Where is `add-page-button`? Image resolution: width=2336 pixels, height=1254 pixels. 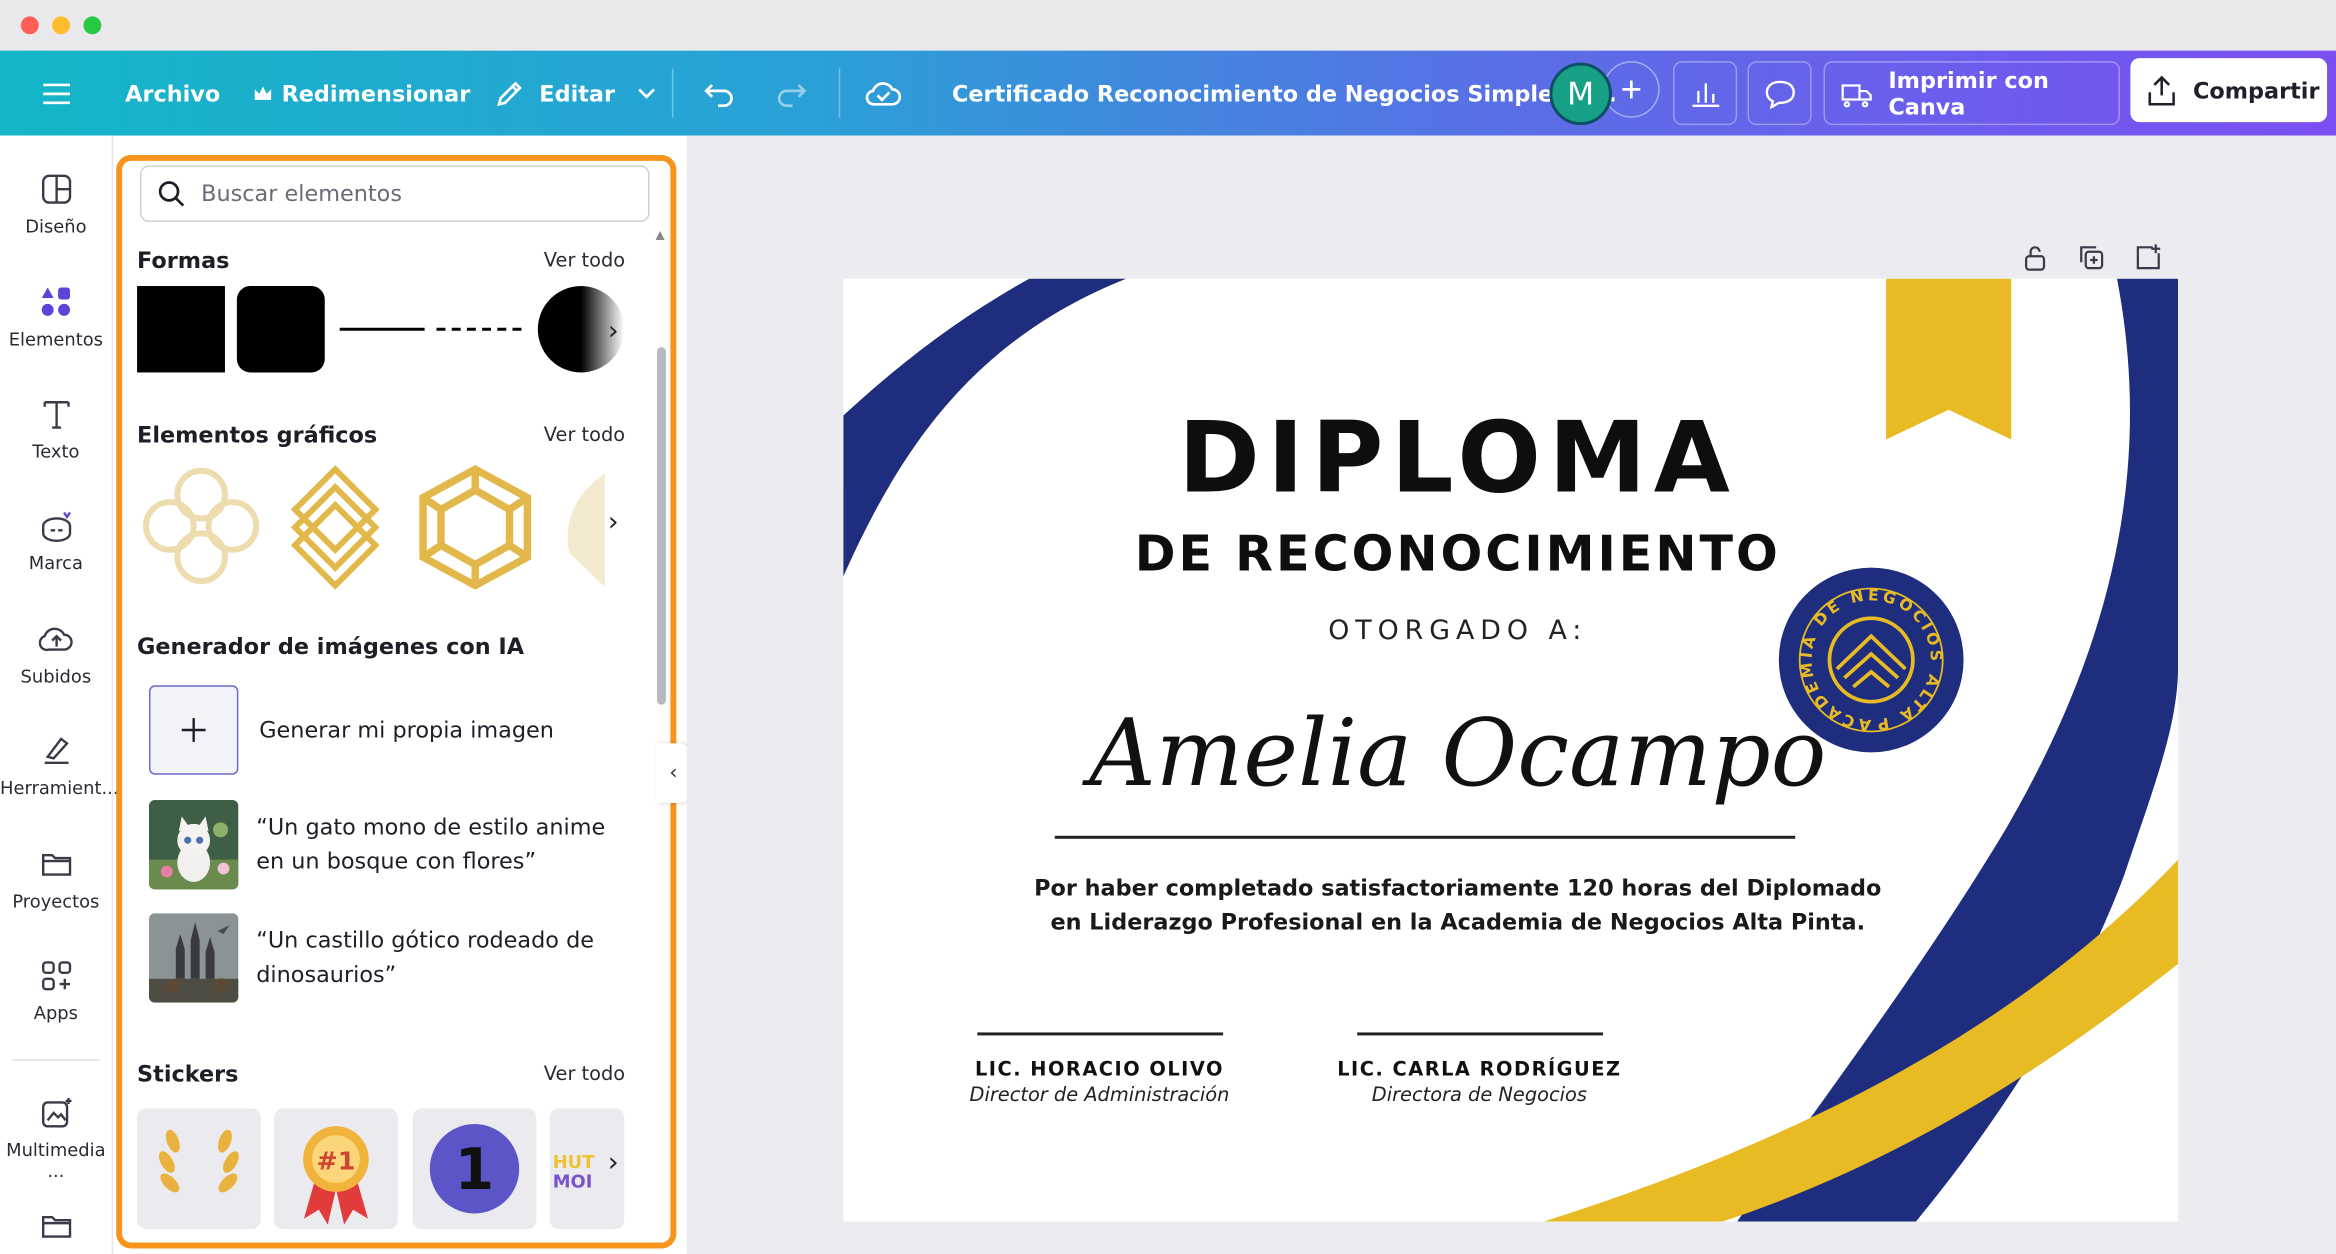 add-page-button is located at coordinates (2148, 261).